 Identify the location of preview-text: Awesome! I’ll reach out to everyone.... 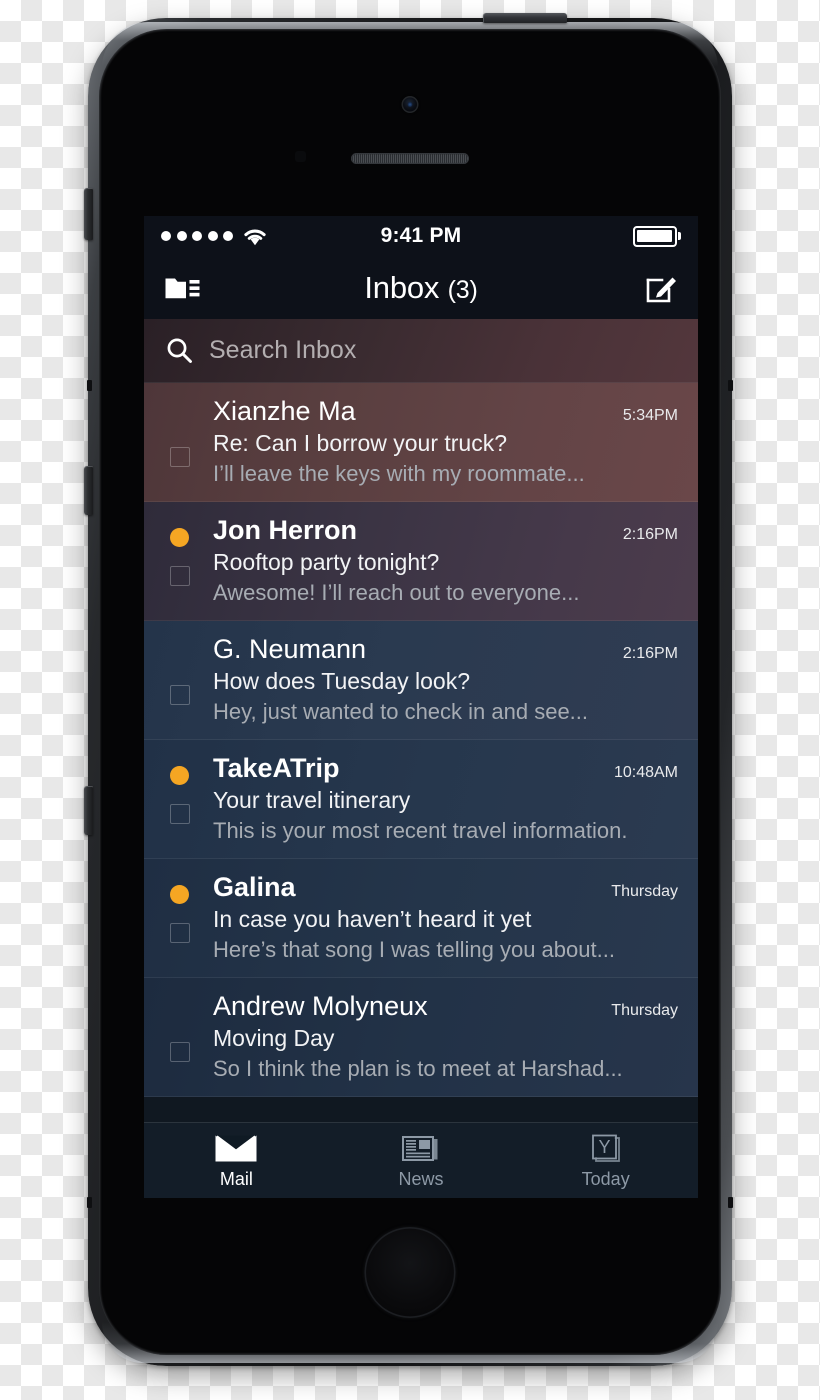
(396, 592).